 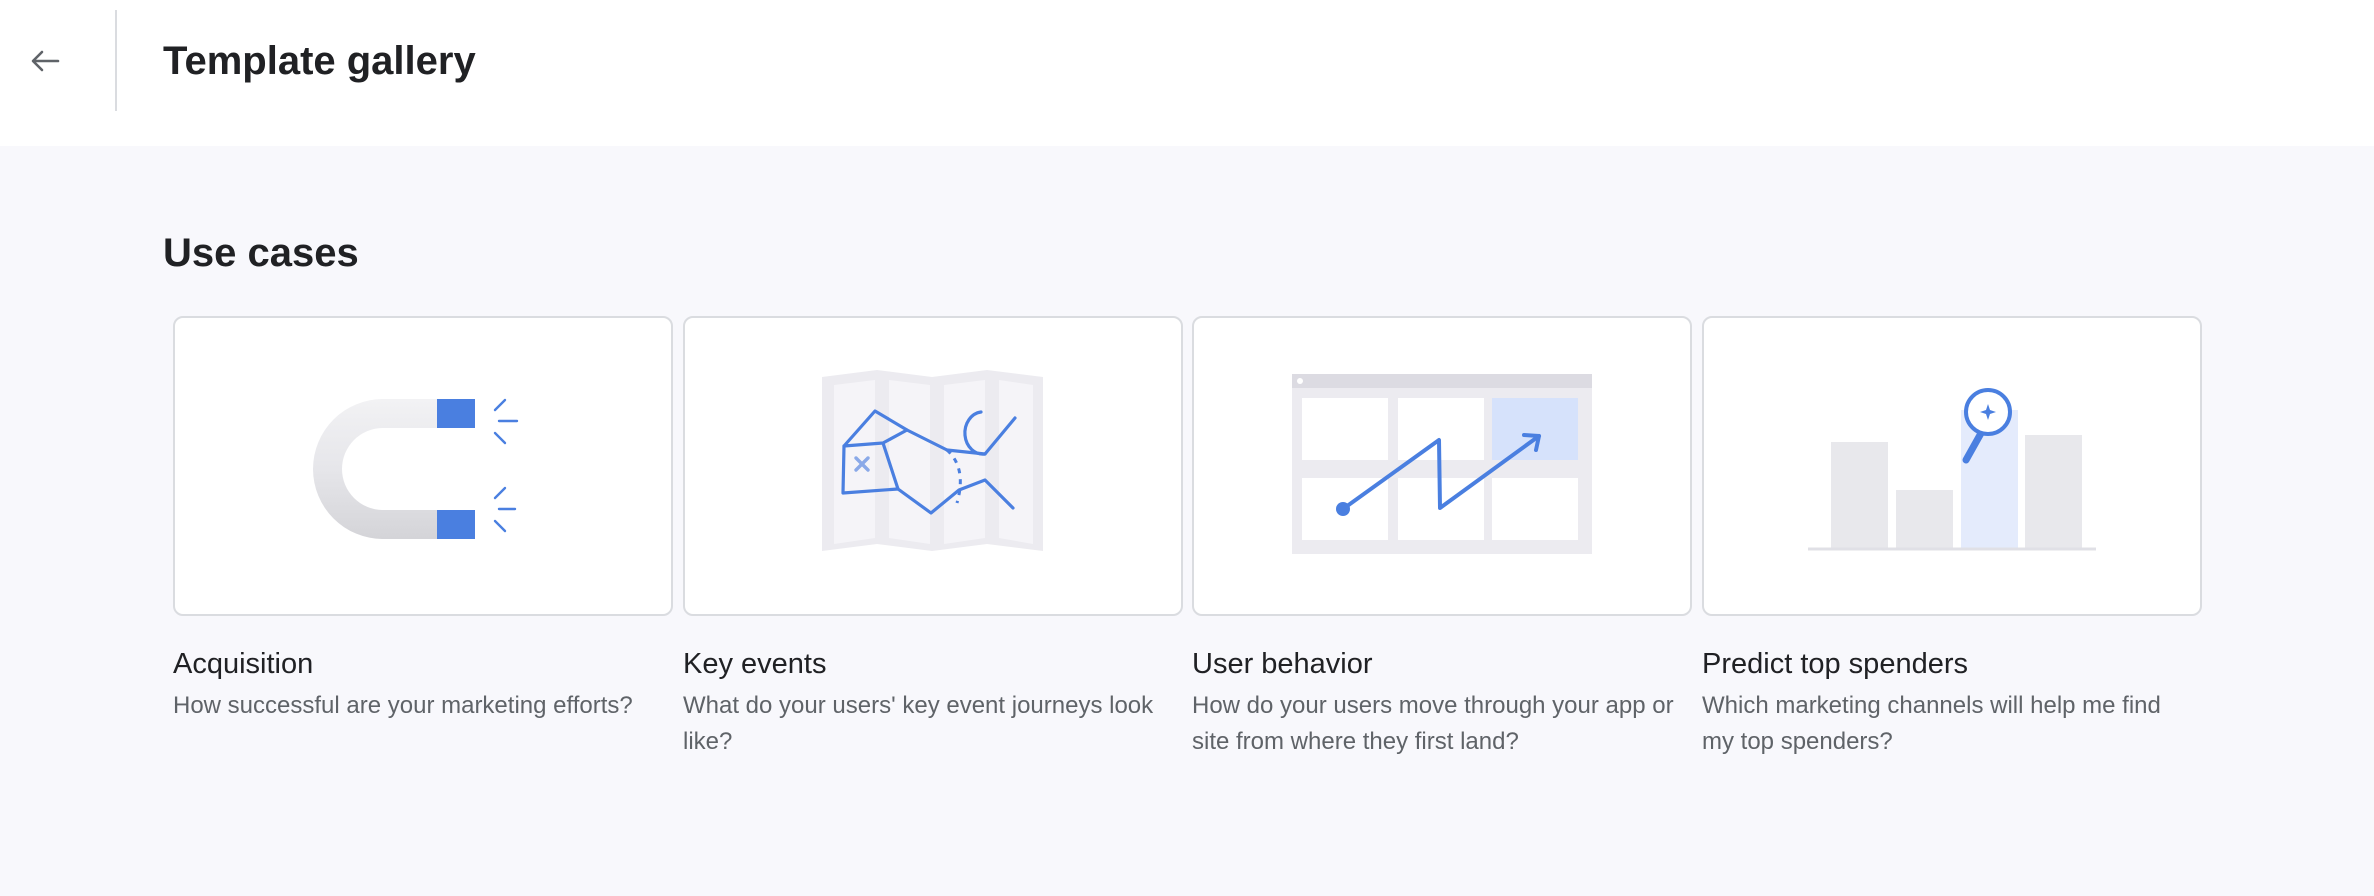 I want to click on magnet-illustration-icon, so click(x=416, y=468).